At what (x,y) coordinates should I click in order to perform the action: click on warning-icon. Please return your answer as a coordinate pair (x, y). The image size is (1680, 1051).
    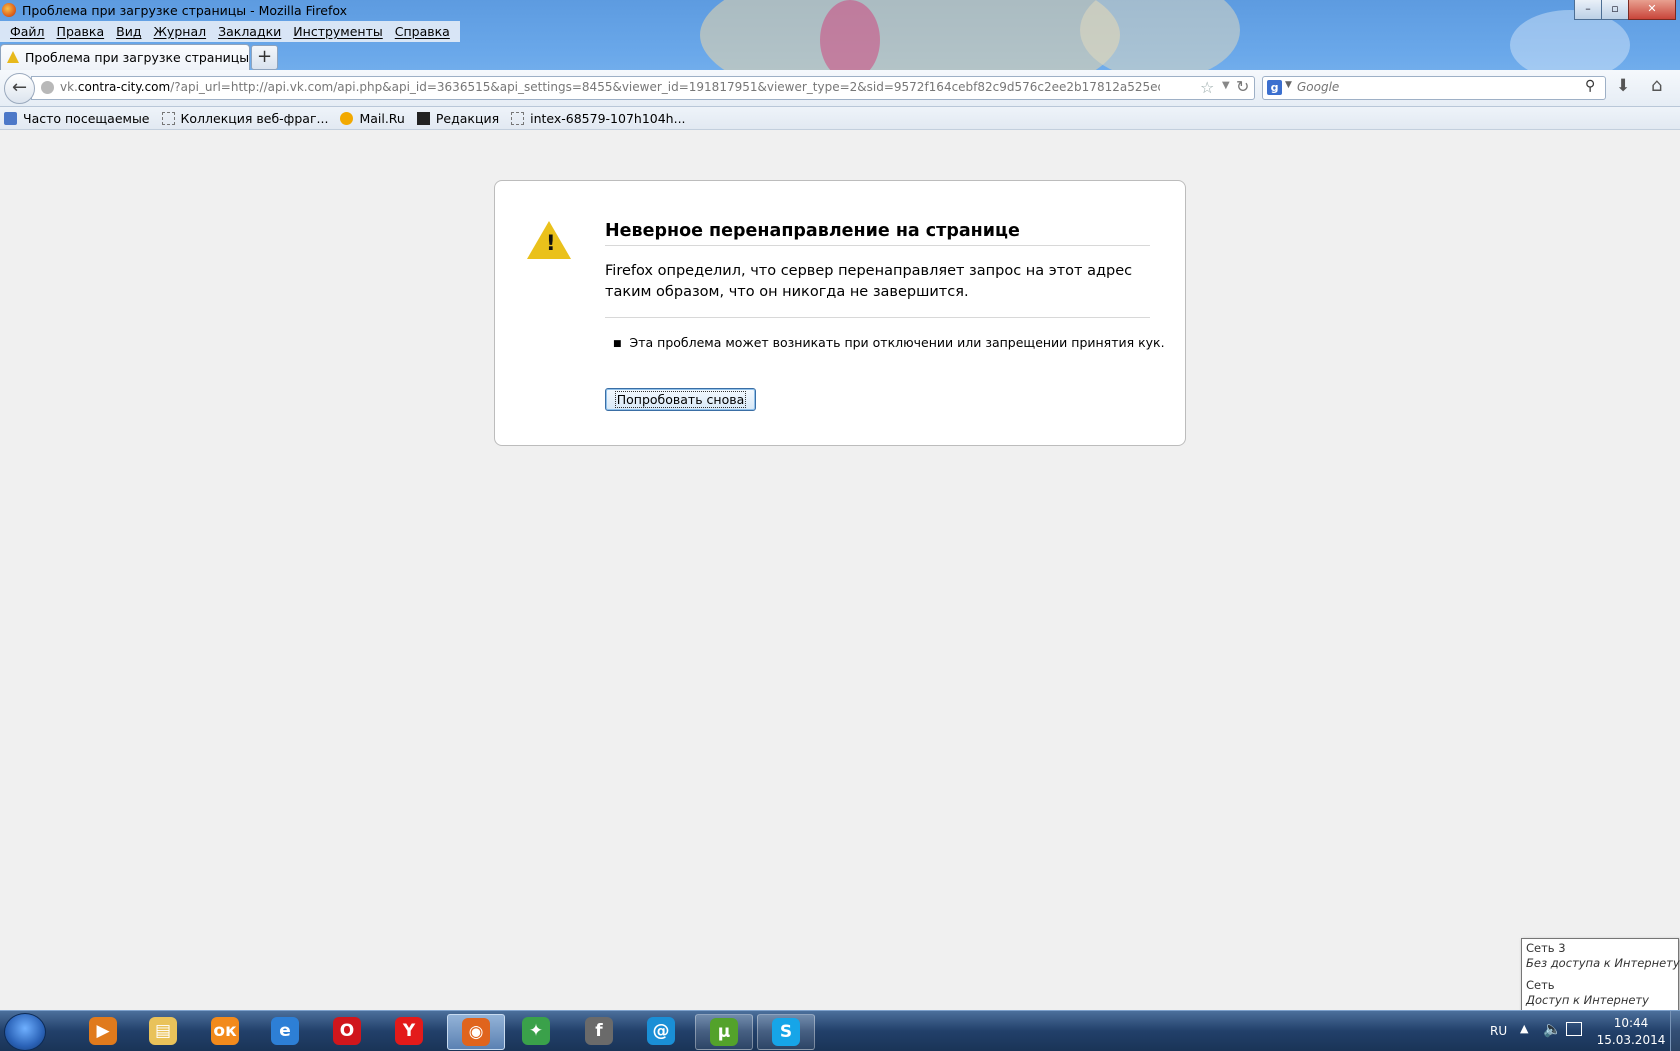
    Looking at the image, I should click on (13, 57).